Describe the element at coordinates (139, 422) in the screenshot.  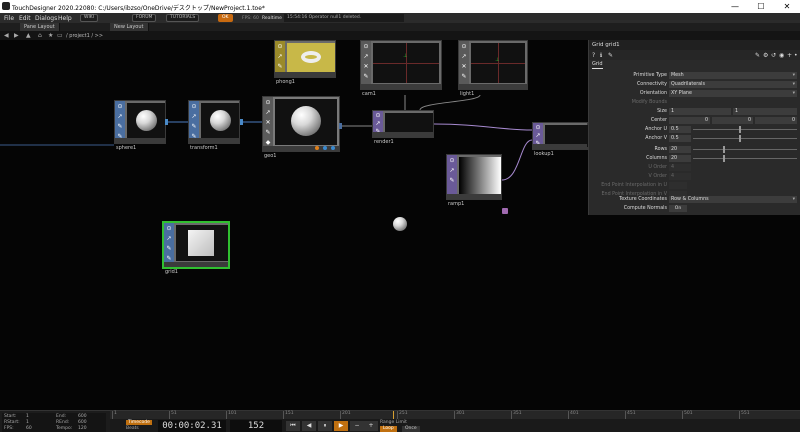
I see `timecode-mode-toggle: Timecode` at that location.